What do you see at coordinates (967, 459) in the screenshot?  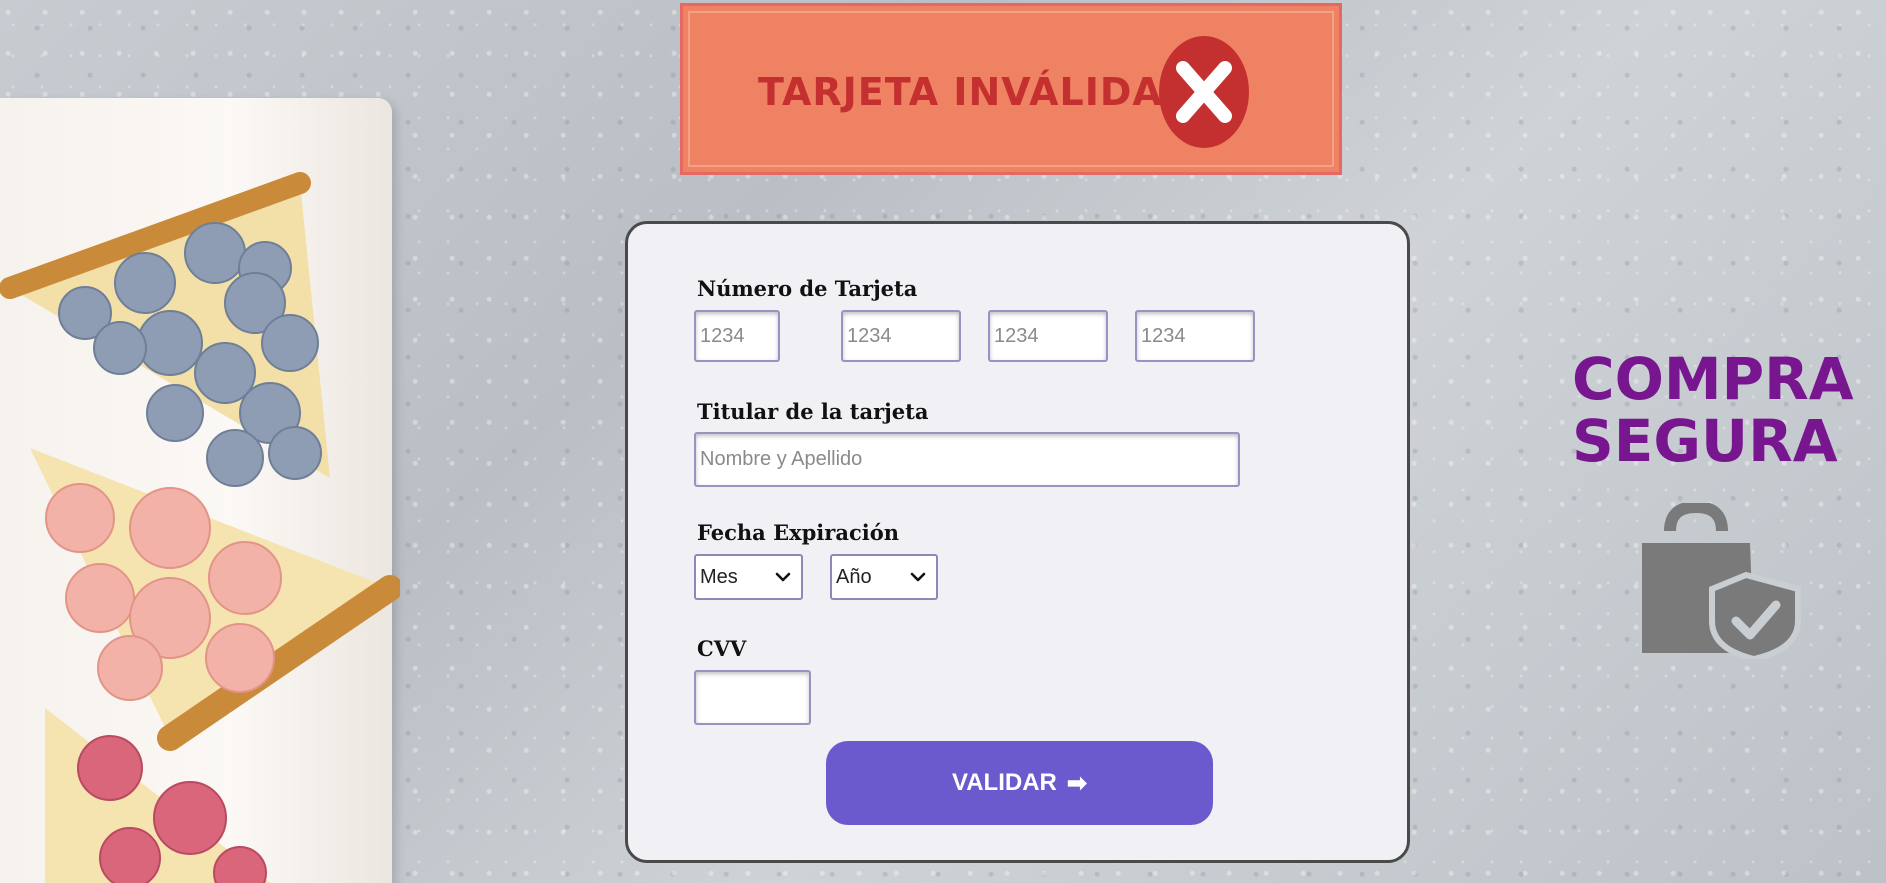 I see `card-holder-input` at bounding box center [967, 459].